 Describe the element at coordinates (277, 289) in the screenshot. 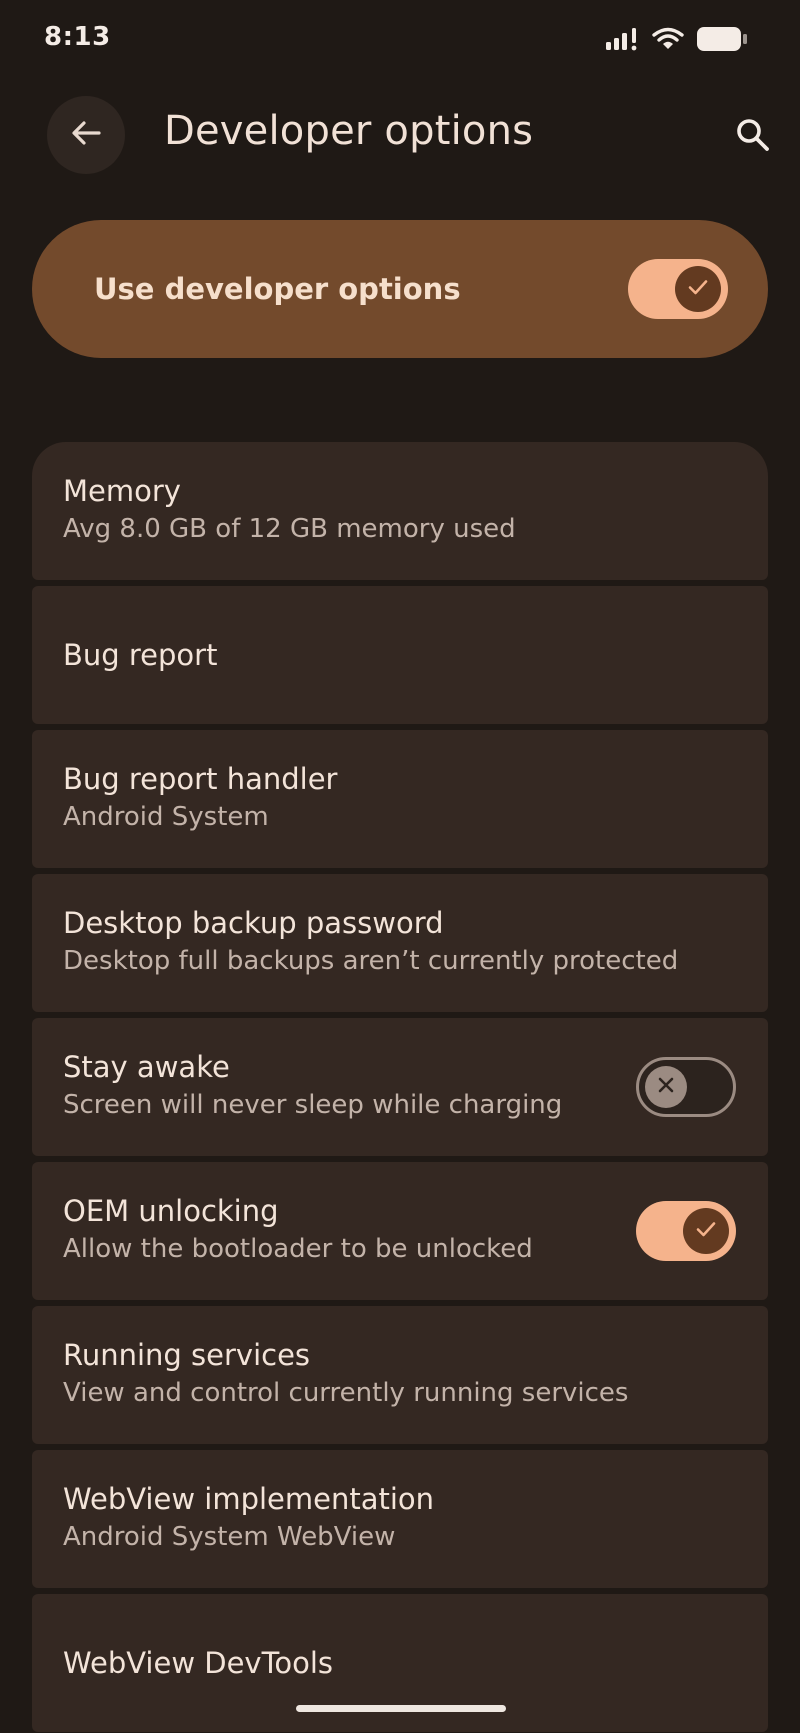

I see `use-developer-options-label: Use developer options` at that location.